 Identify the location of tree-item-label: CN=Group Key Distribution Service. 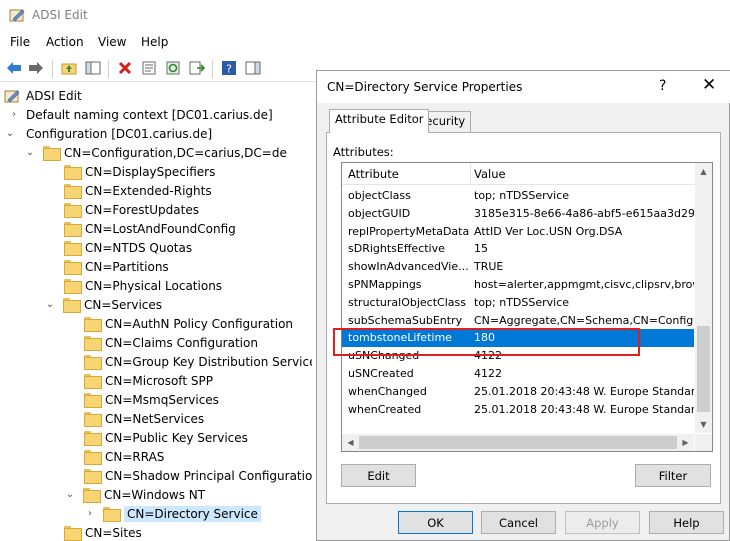
(208, 361).